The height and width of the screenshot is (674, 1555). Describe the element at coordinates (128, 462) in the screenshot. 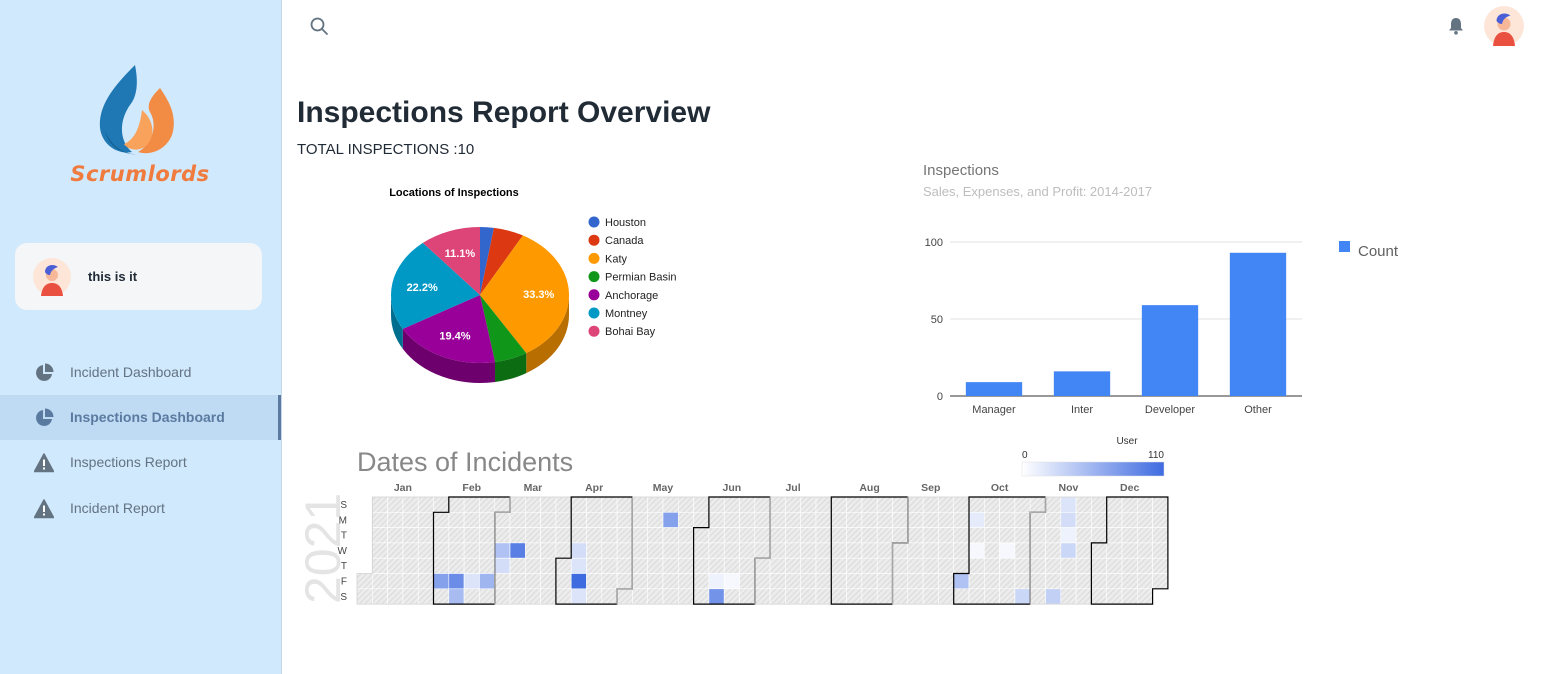

I see `nav-label: Inspections Report` at that location.